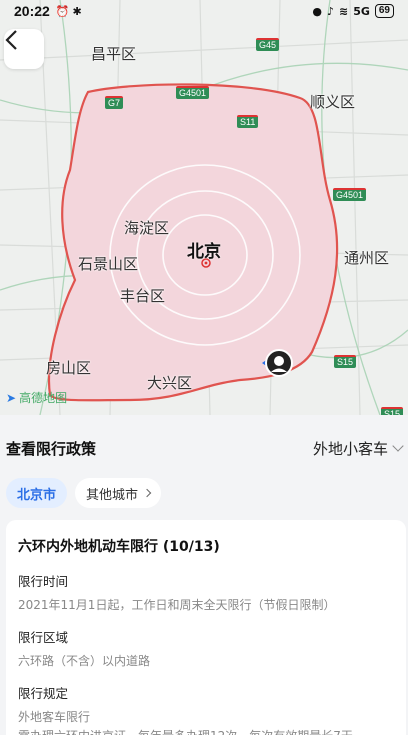 The image size is (408, 735). Describe the element at coordinates (204, 11) in the screenshot. I see `status-bar: 20:22 ⏰ ✱ ● ♪ ≋ 5G 69` at that location.